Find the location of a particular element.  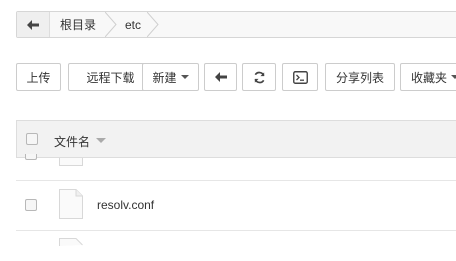

sort-caret-icon is located at coordinates (101, 140).